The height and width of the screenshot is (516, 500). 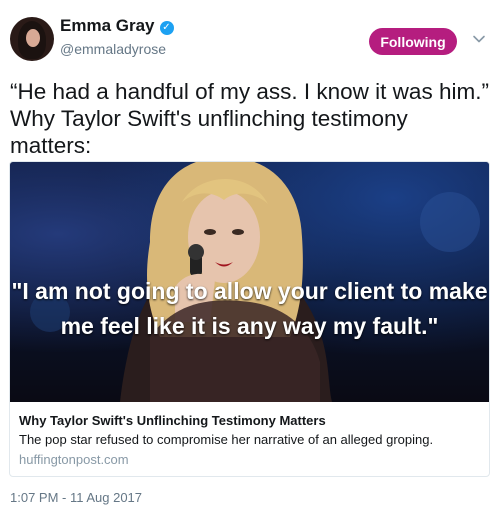 I want to click on verified-badge-icon: ✓, so click(x=166, y=28).